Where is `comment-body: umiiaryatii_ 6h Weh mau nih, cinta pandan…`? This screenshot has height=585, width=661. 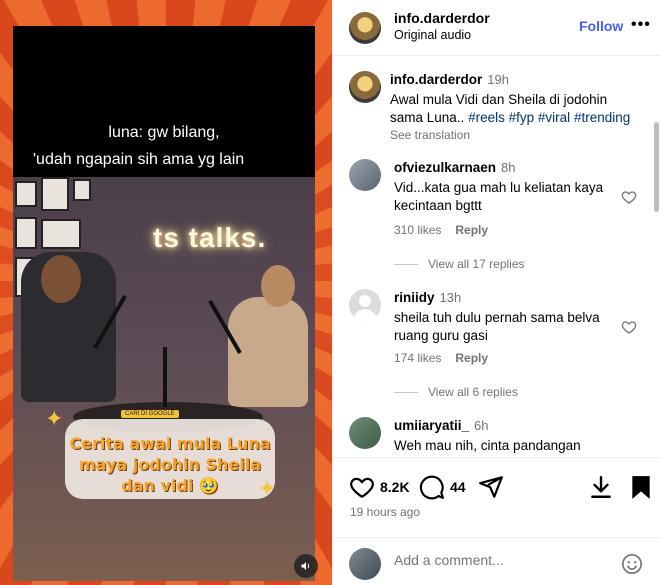
comment-body: umiiaryatii_ 6h Weh mau nih, cinta pandan… is located at coordinates (504, 436).